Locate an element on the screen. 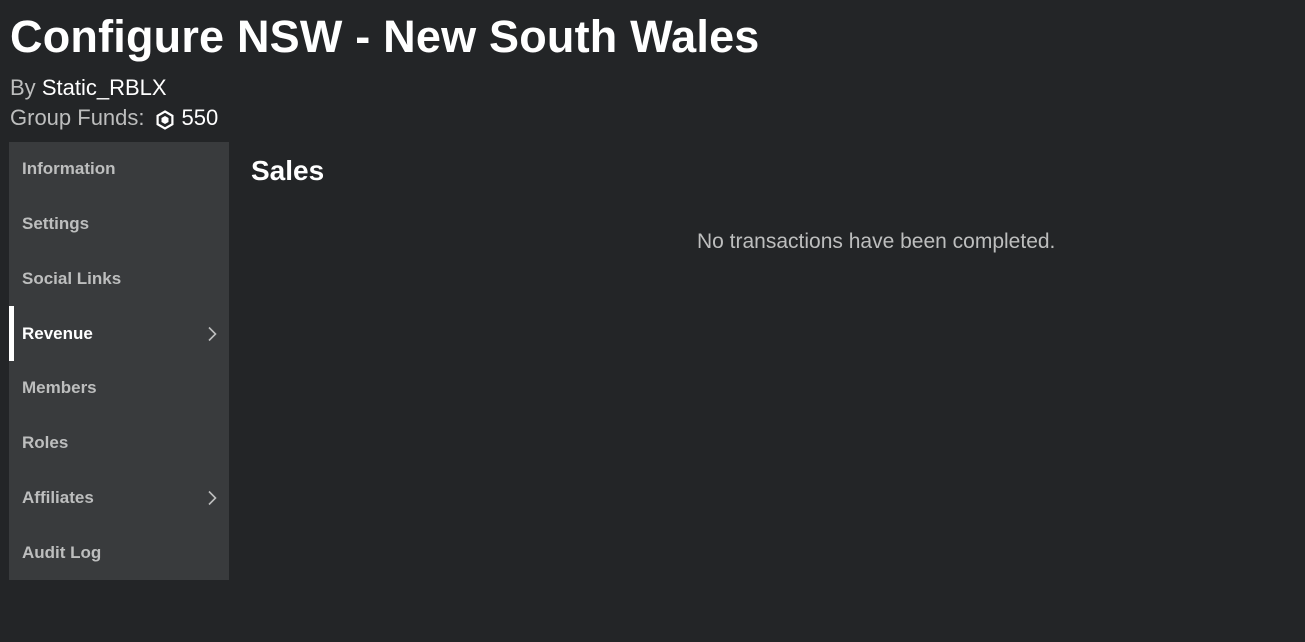  sidebar-item-audit-log: Audit Log is located at coordinates (119, 552).